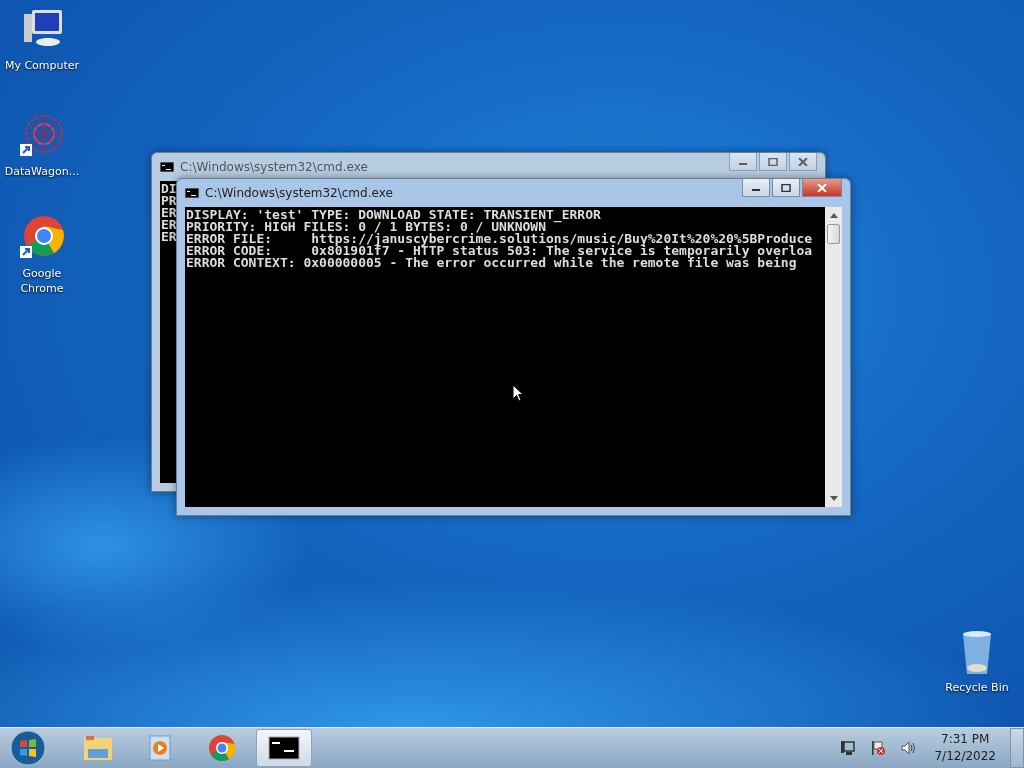  Describe the element at coordinates (965, 739) in the screenshot. I see `clock-time: 7:31 PM` at that location.